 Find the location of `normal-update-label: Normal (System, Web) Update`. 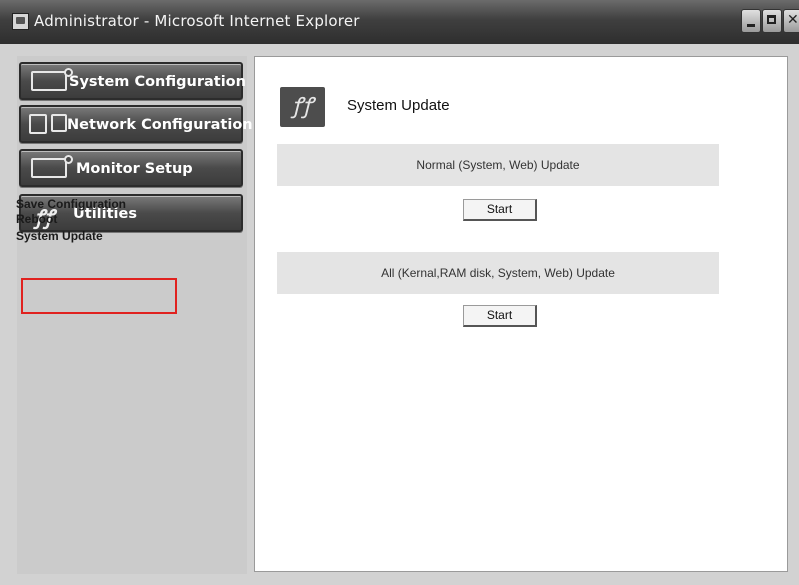

normal-update-label: Normal (System, Web) Update is located at coordinates (498, 165).